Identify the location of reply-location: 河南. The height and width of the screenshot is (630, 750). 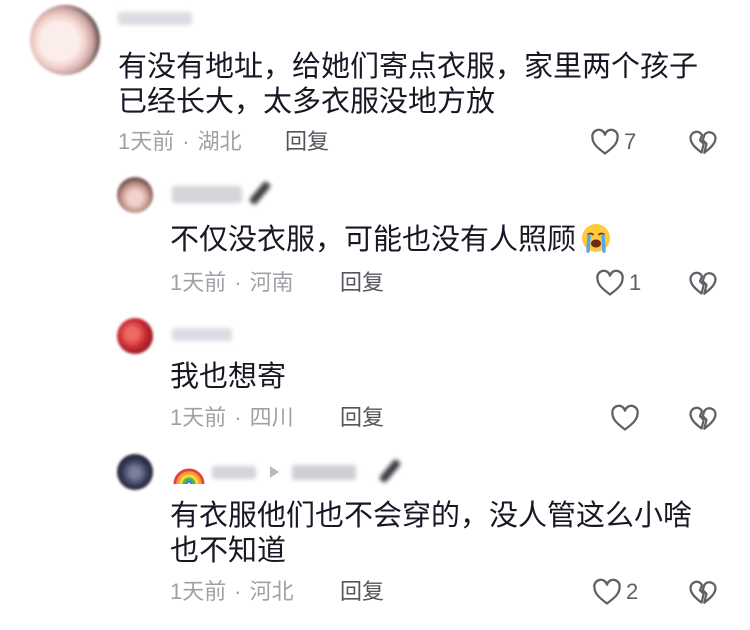
(271, 282).